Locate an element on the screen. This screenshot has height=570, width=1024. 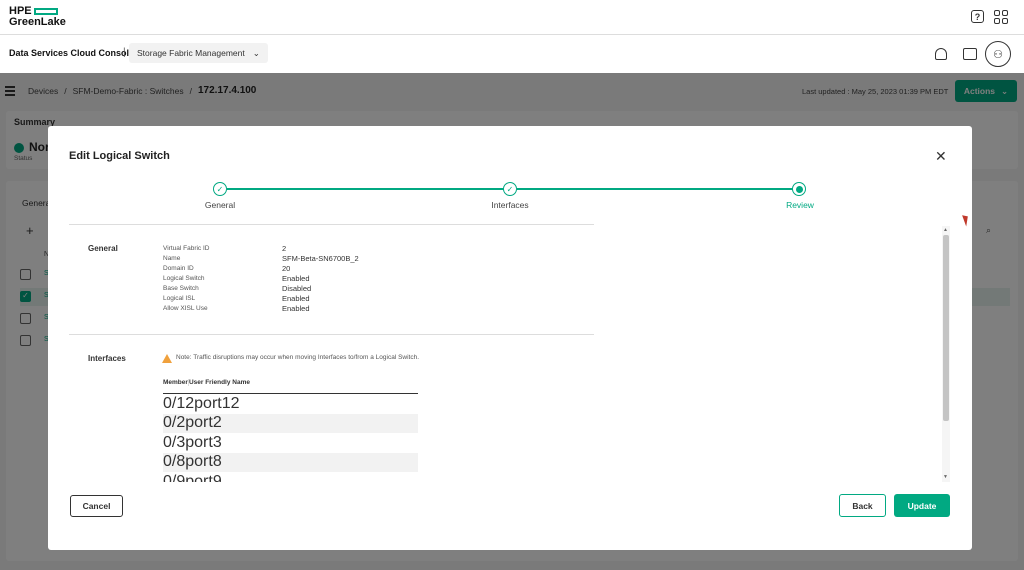
field-value-allow-xisl-use: Enabled is located at coordinates (296, 308).